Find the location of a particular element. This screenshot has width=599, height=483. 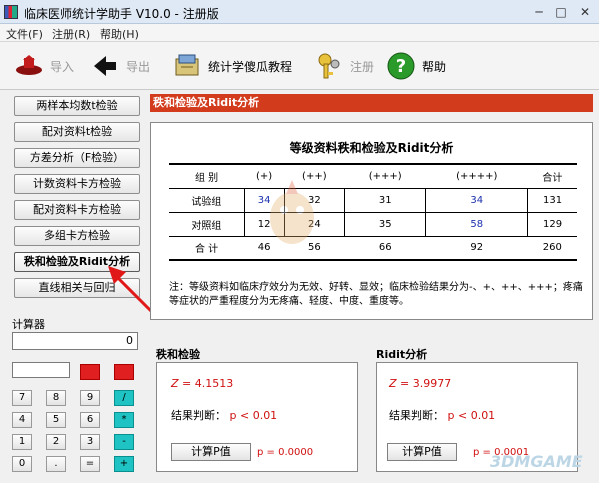

calc-key-8: 8 is located at coordinates (56, 398).